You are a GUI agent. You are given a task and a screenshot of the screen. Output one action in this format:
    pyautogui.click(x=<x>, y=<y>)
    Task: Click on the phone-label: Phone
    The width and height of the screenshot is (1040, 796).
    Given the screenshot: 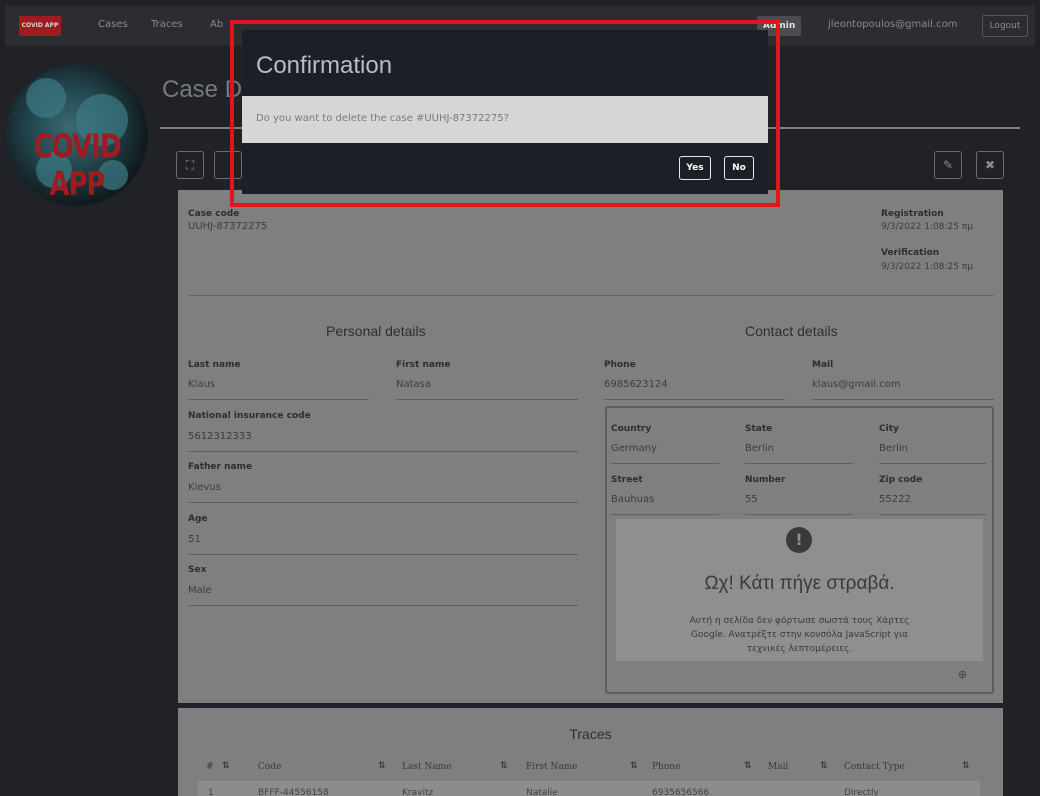 What is the action you would take?
    pyautogui.click(x=620, y=365)
    